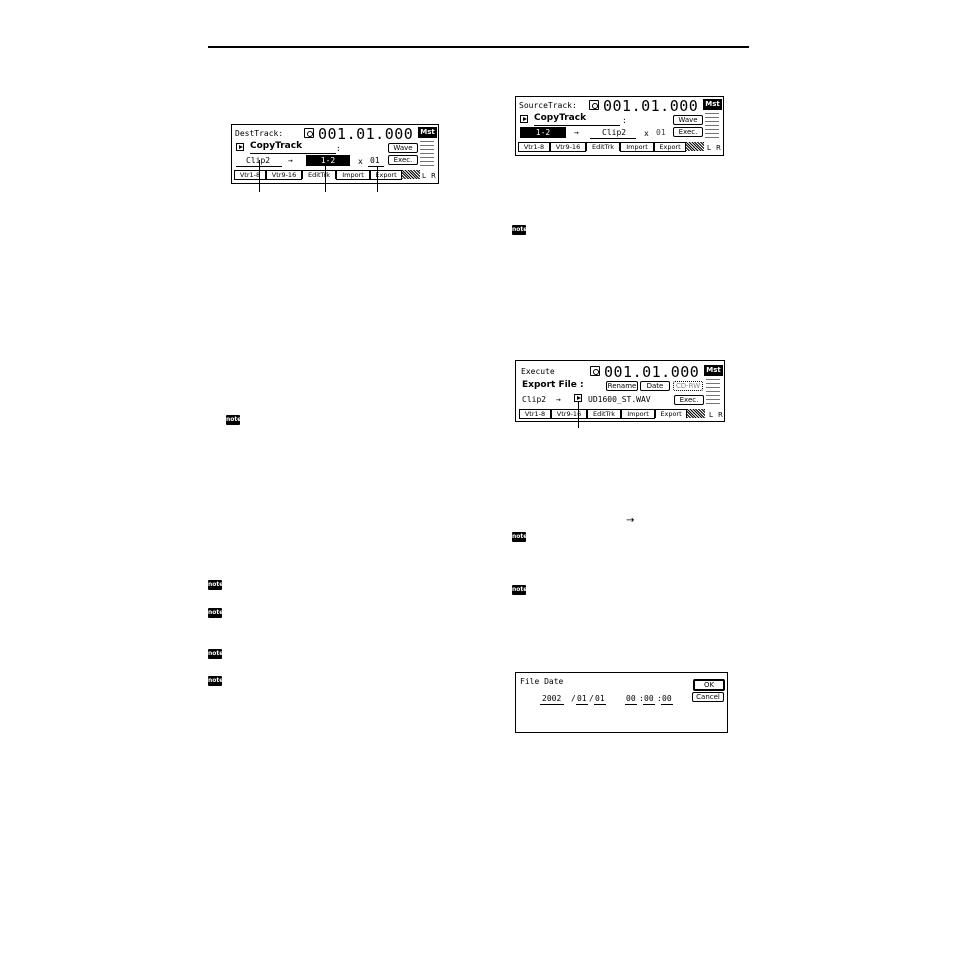 The width and height of the screenshot is (954, 954). Describe the element at coordinates (259, 133) in the screenshot. I see `screen-label: DestTrack:` at that location.